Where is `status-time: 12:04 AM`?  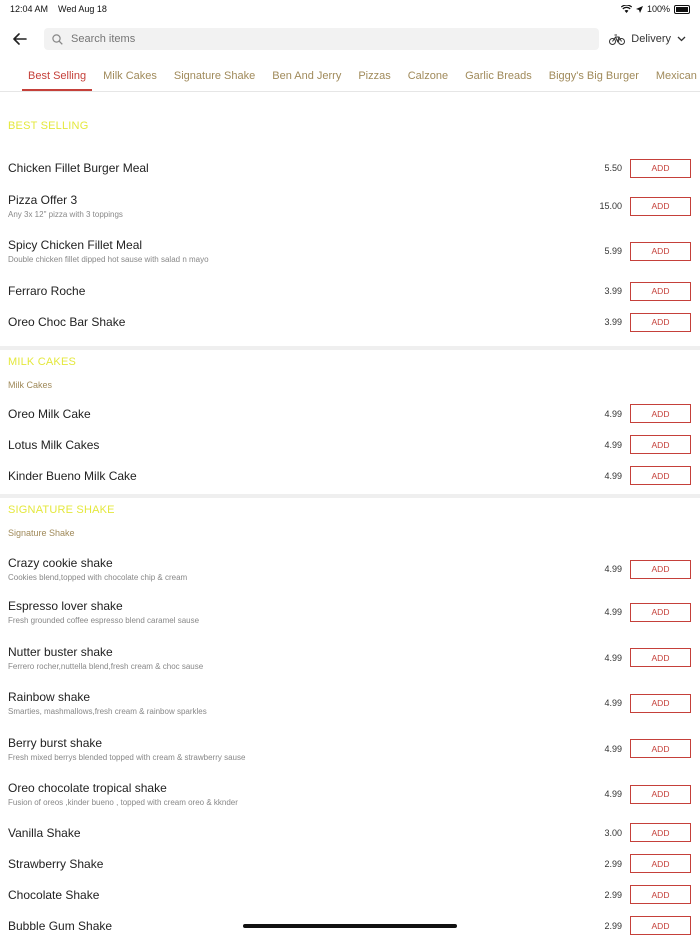 status-time: 12:04 AM is located at coordinates (29, 9).